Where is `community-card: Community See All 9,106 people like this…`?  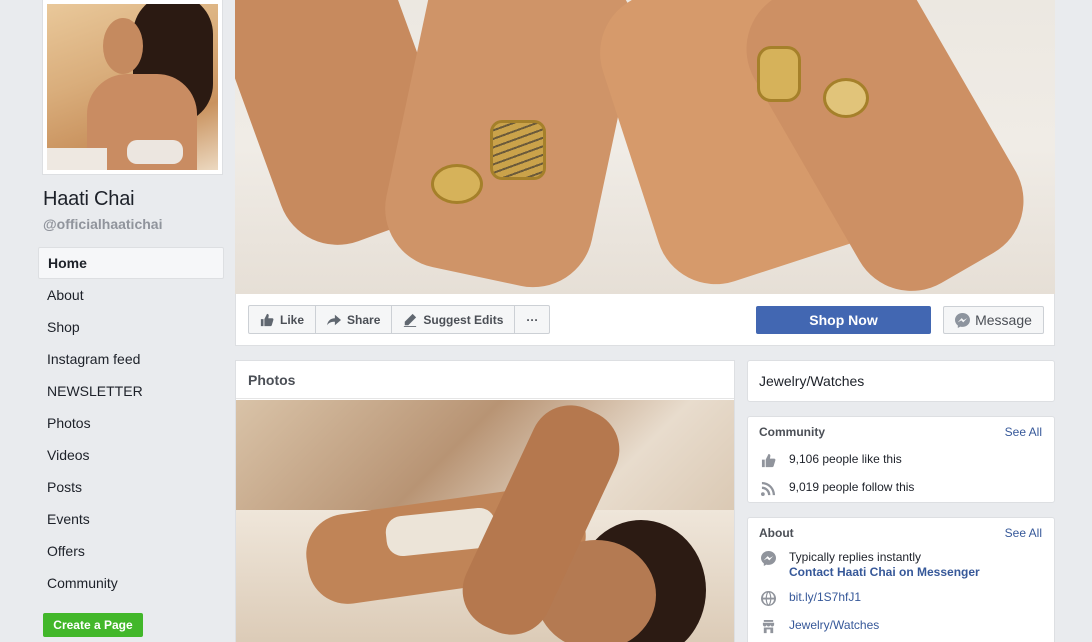 community-card: Community See All 9,106 people like this… is located at coordinates (901, 459).